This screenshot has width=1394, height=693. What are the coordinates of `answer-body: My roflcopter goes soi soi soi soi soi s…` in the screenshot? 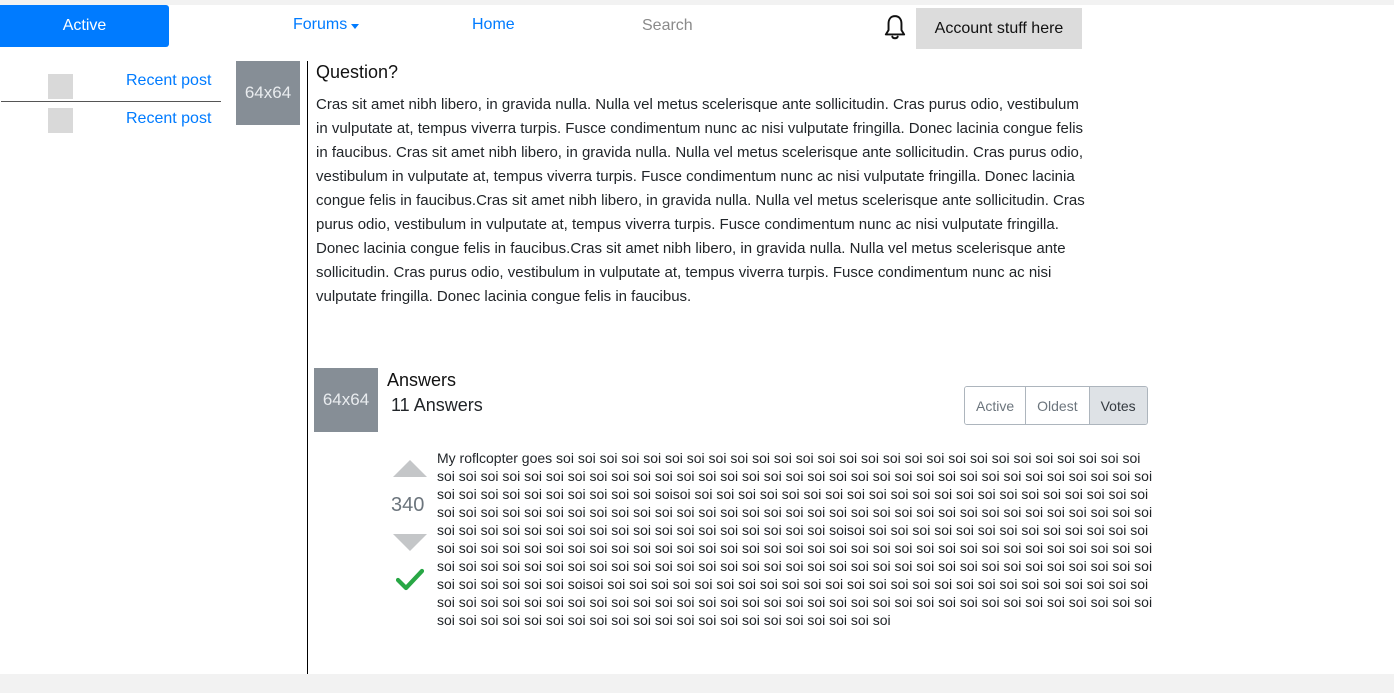 It's located at (795, 539).